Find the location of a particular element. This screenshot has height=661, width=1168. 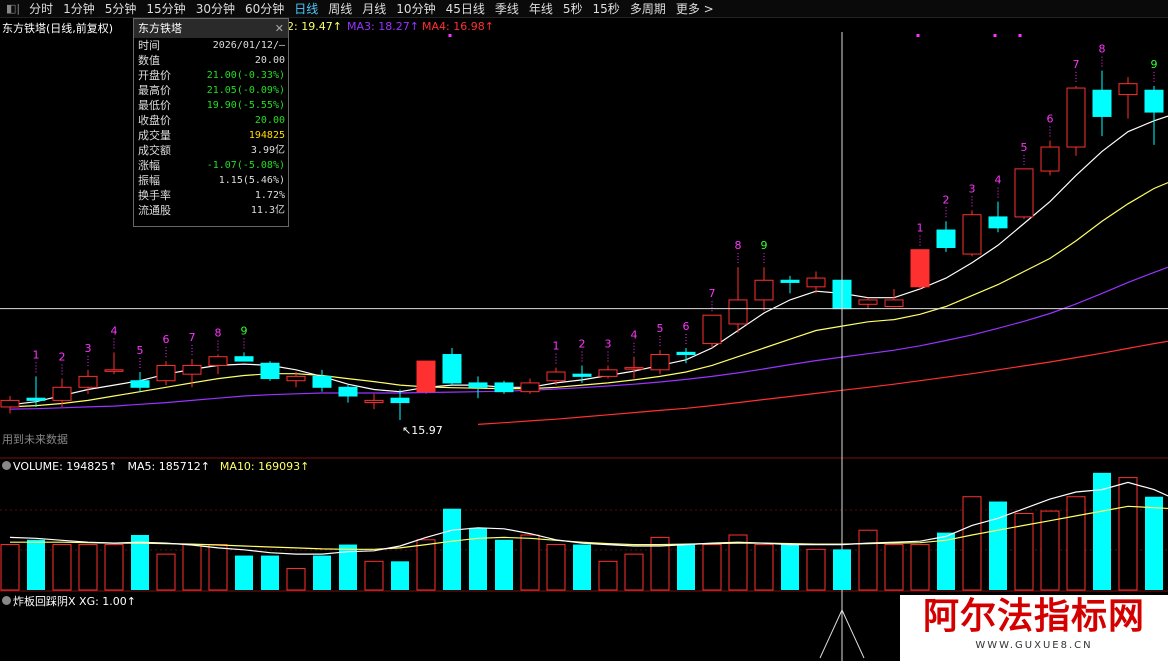

info-row-label: 最高价 is located at coordinates (154, 90).